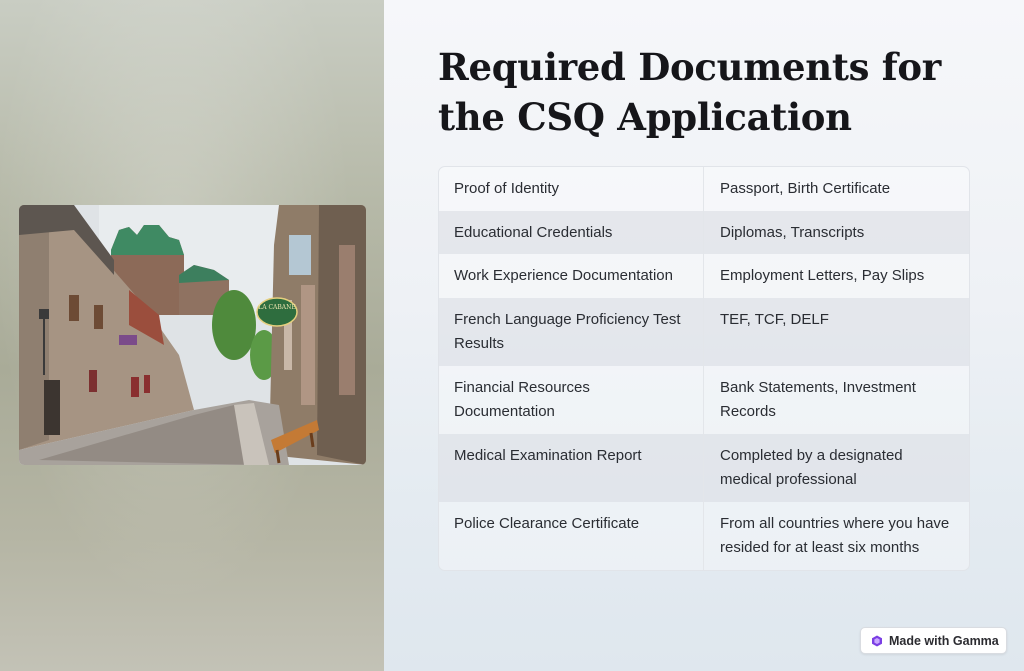  What do you see at coordinates (805, 188) in the screenshot?
I see `document-examples: Passport, Birth Certificate` at bounding box center [805, 188].